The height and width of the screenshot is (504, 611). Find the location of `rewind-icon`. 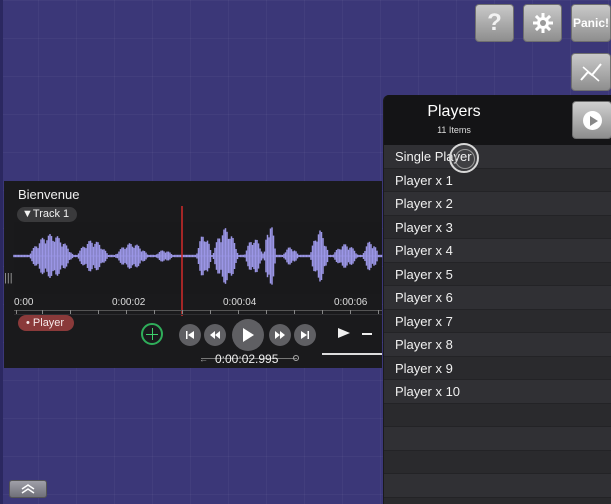

rewind-icon is located at coordinates (215, 335).